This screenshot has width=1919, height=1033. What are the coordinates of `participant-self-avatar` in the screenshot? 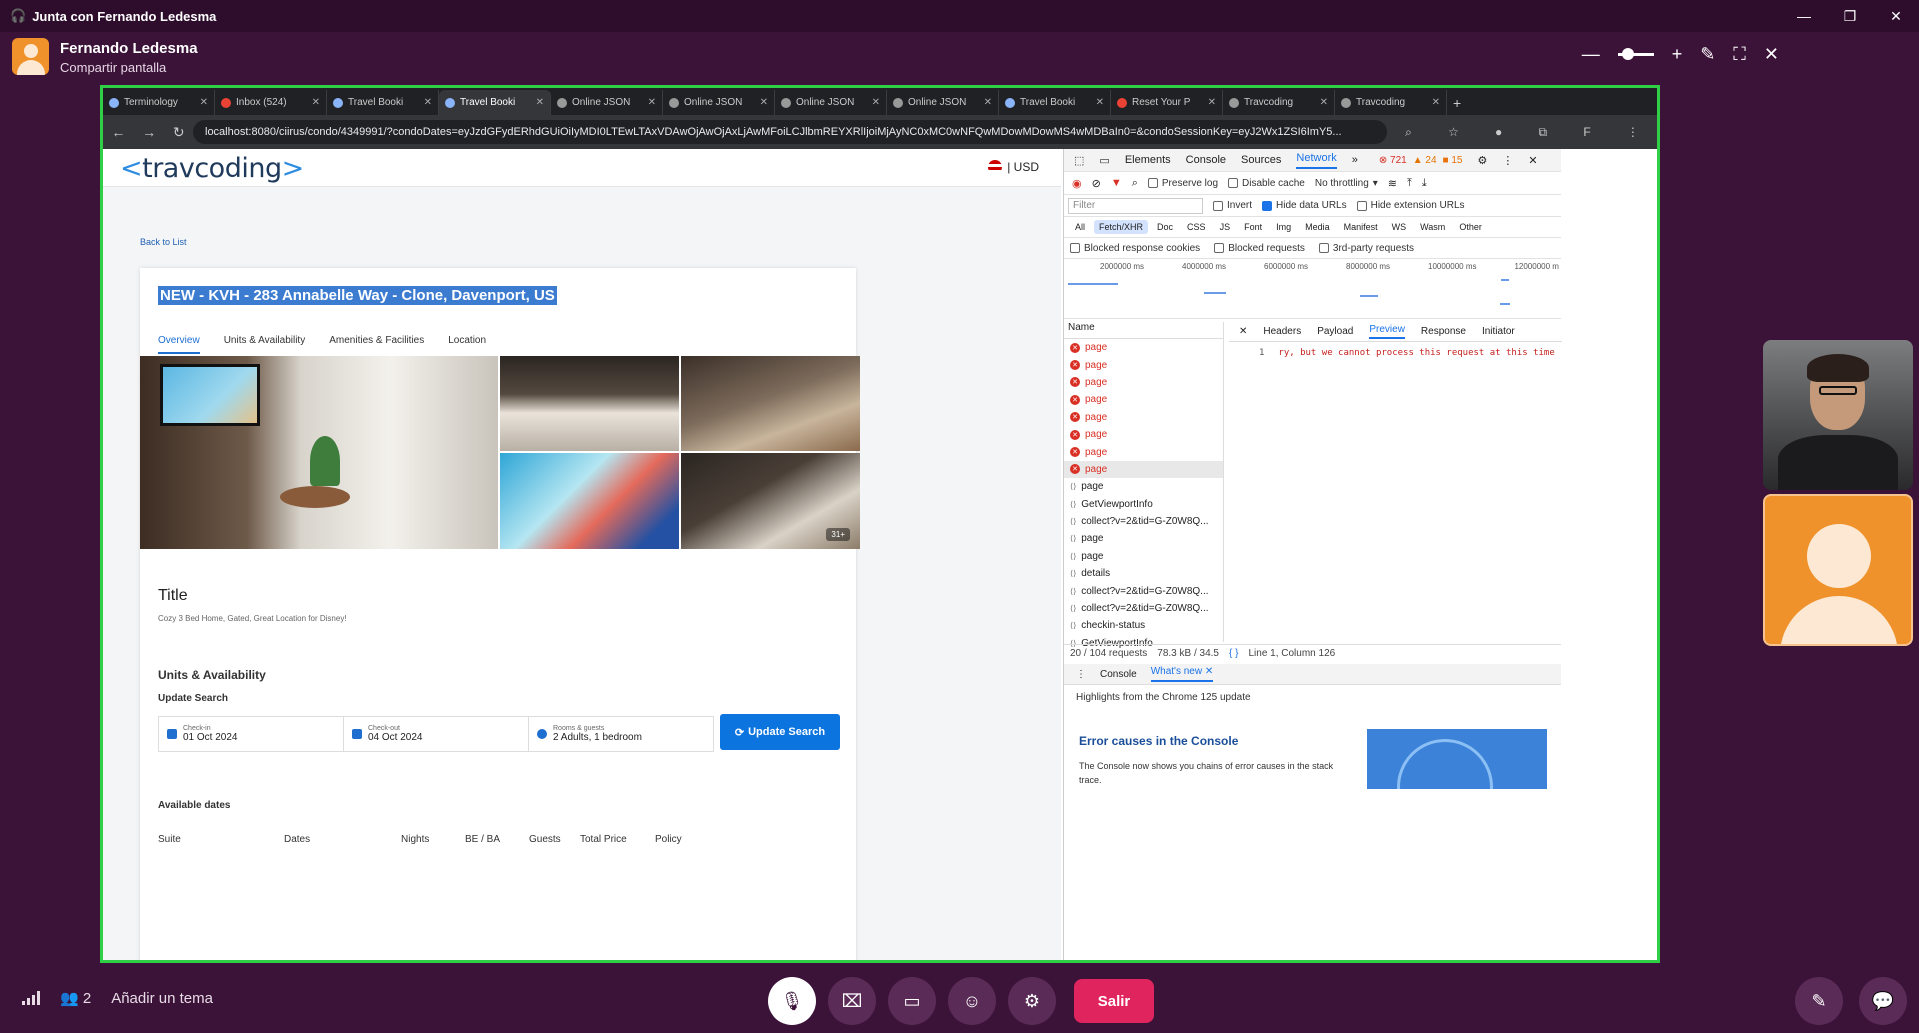 It's located at (1838, 570).